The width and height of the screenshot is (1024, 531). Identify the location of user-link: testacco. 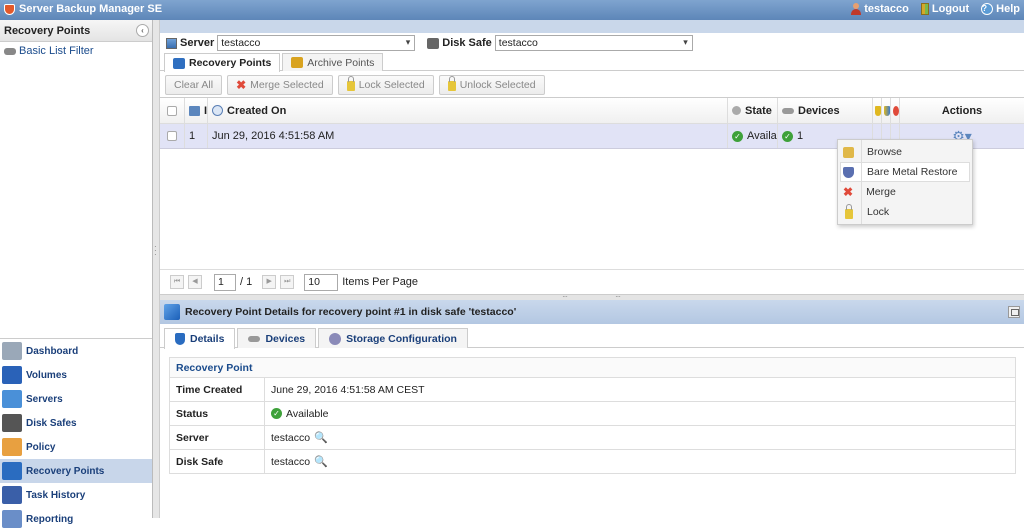
(880, 9).